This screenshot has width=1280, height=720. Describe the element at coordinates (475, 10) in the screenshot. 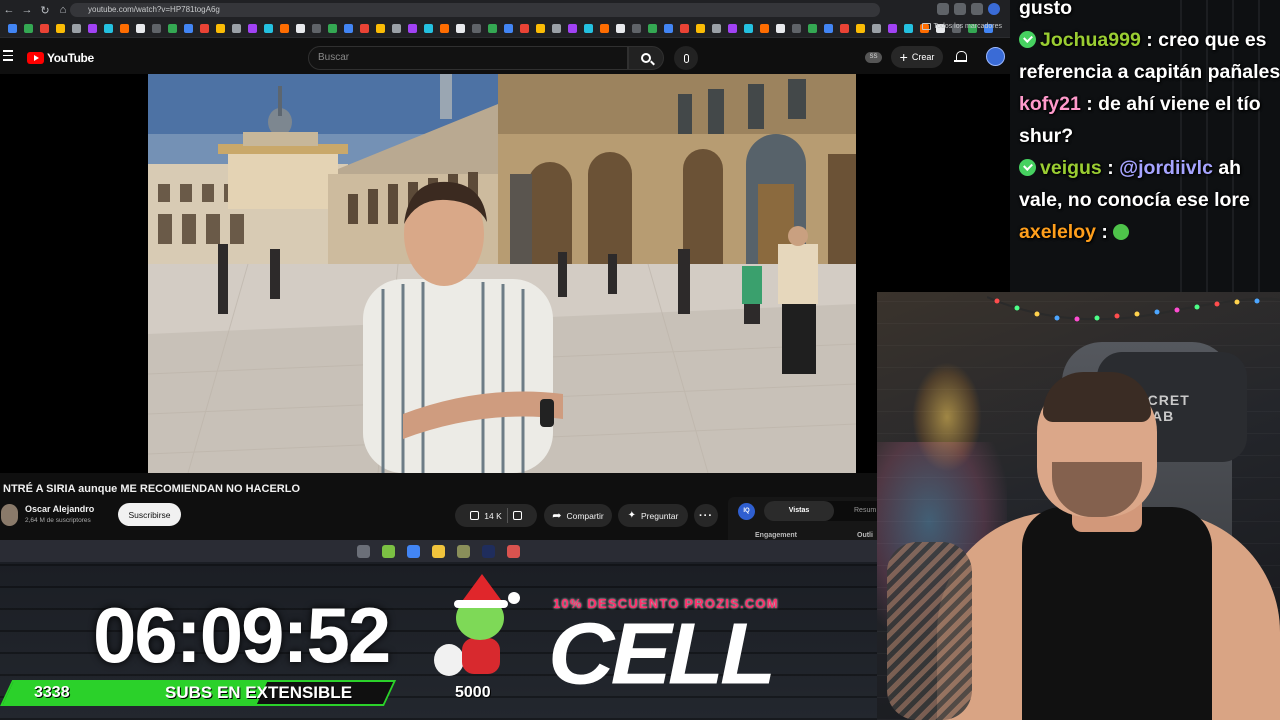

I see `address-bar: youtube.com/watch?v=HP781togA6g` at that location.